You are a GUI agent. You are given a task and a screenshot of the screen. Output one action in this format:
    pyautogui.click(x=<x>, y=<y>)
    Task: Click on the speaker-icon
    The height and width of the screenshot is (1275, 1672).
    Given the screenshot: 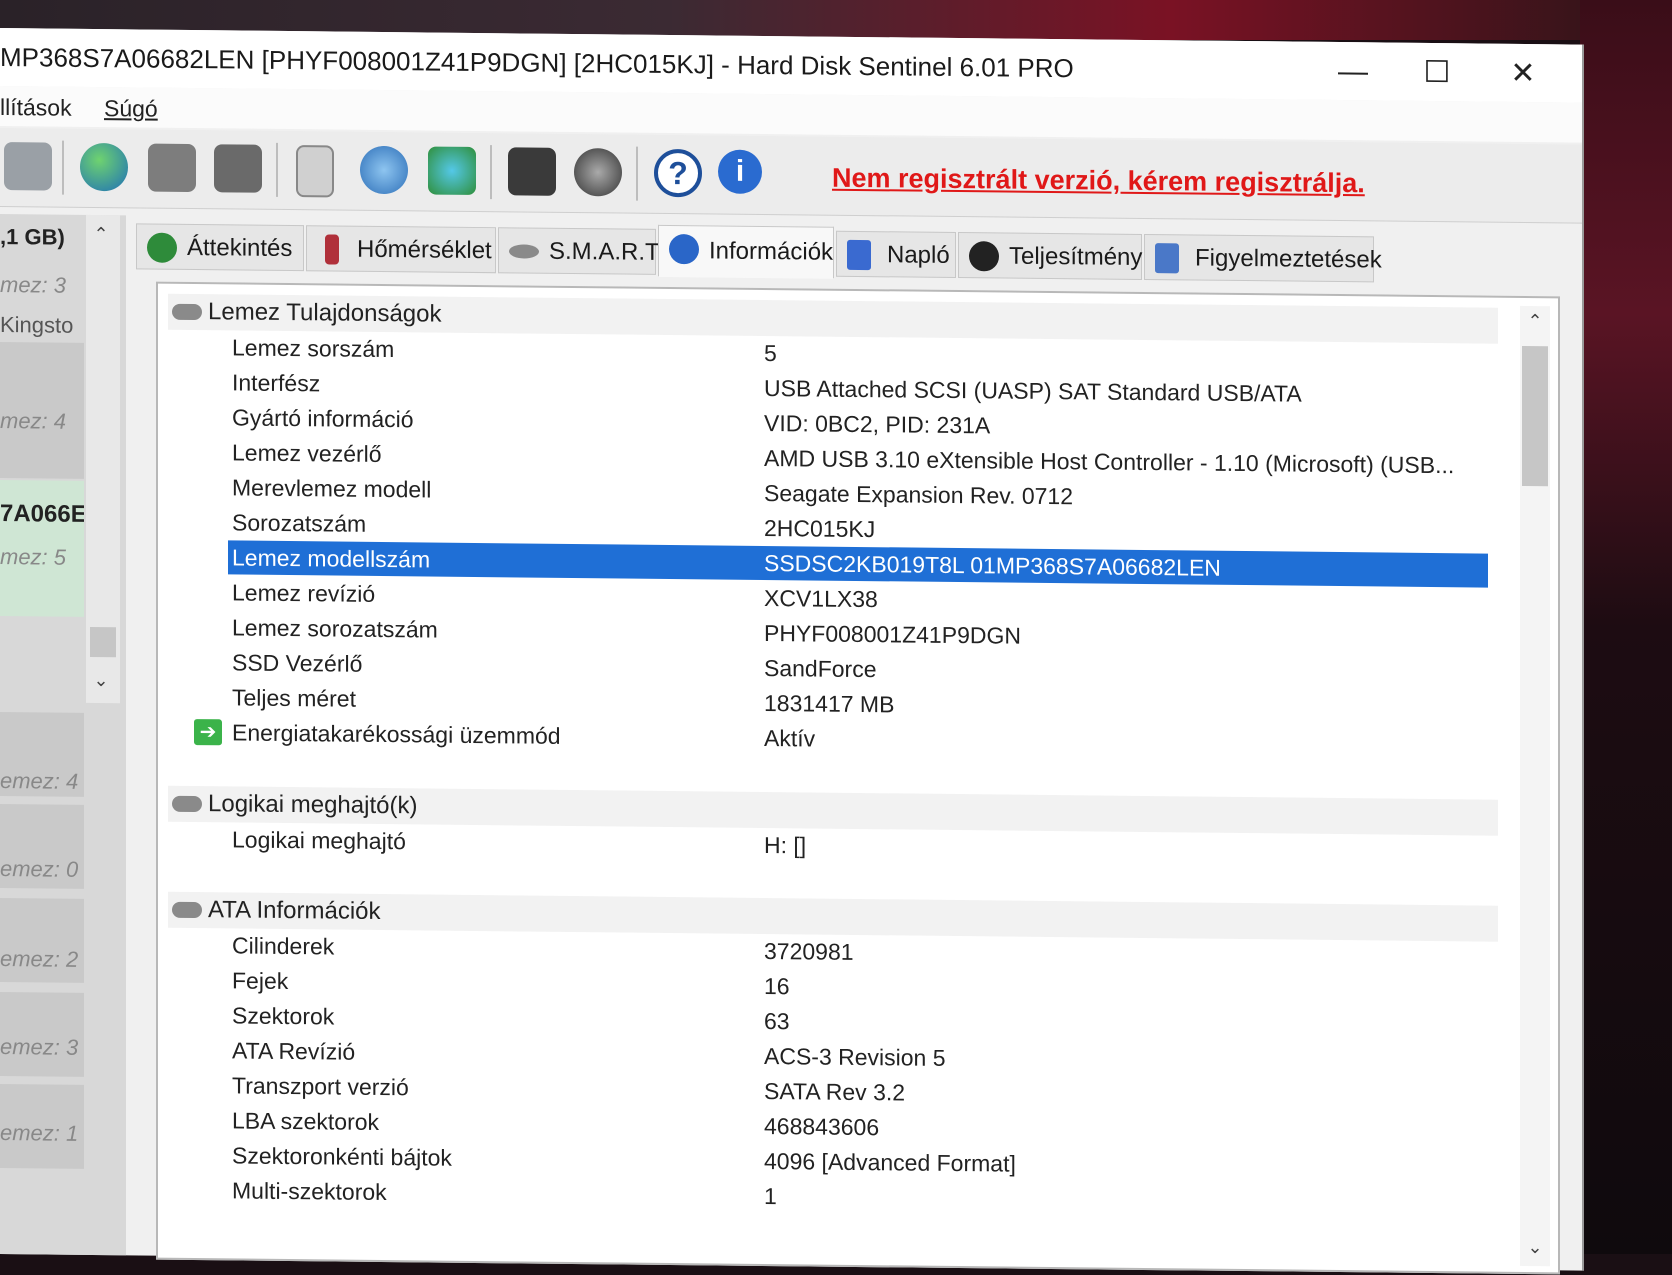 What is the action you would take?
    pyautogui.click(x=598, y=172)
    